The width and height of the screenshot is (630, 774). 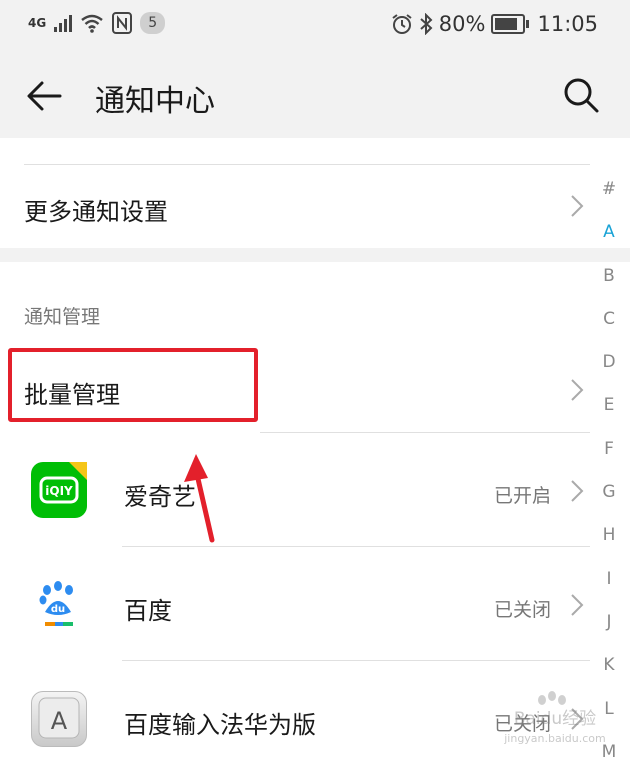 I want to click on baidu-icon: du, so click(x=59, y=604).